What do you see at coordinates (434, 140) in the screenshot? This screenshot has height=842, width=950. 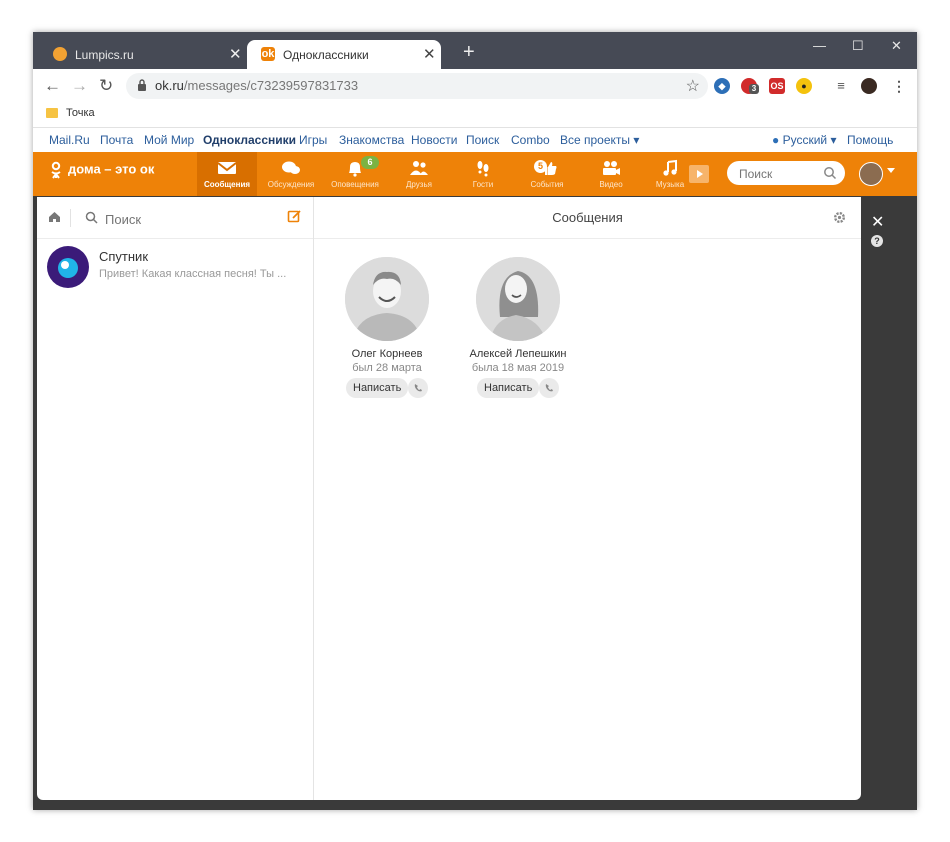 I see `portal-link-novosti: Новости` at bounding box center [434, 140].